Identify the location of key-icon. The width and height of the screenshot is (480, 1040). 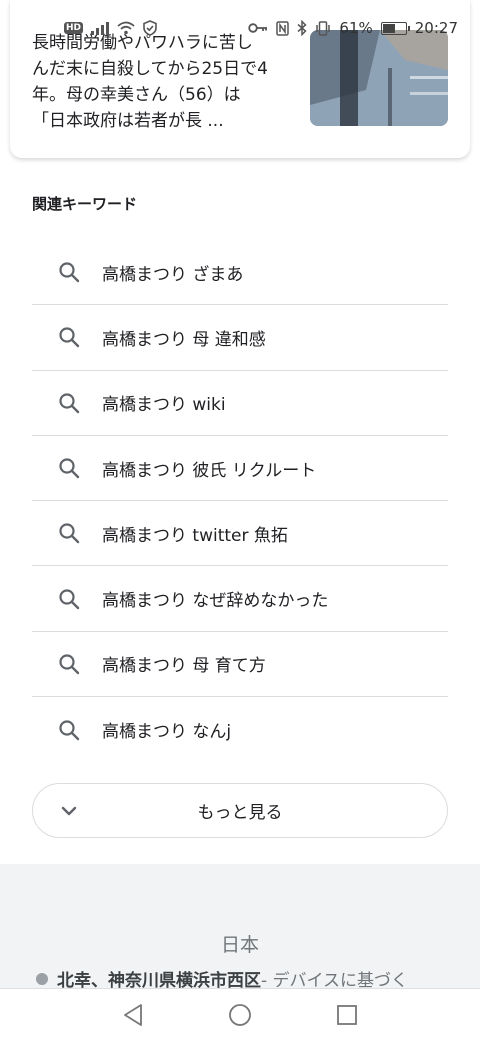
(258, 28).